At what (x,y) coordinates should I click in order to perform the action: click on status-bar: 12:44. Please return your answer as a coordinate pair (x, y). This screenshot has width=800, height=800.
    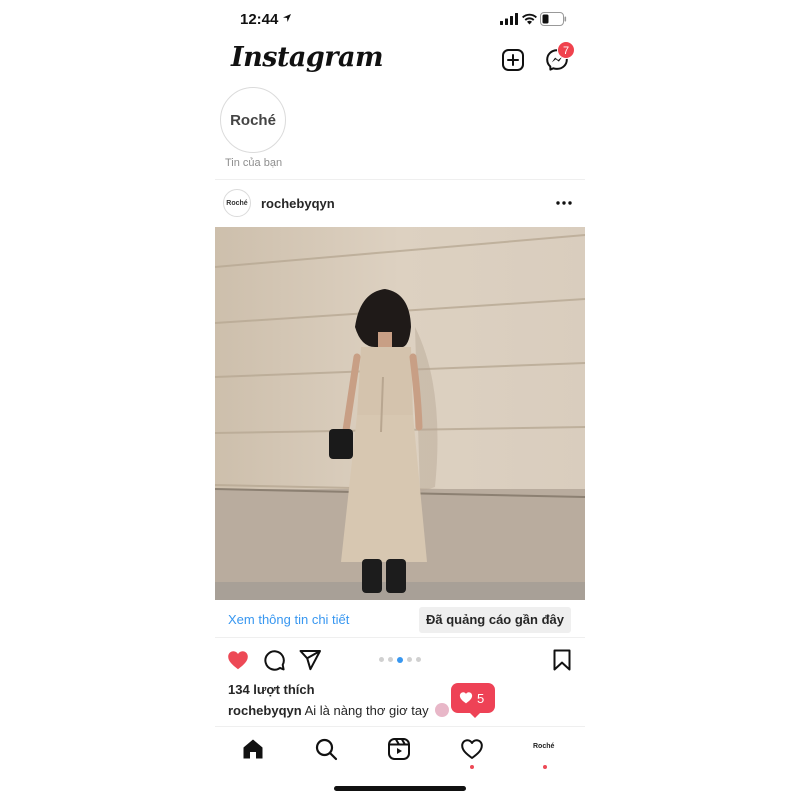
    Looking at the image, I should click on (400, 20).